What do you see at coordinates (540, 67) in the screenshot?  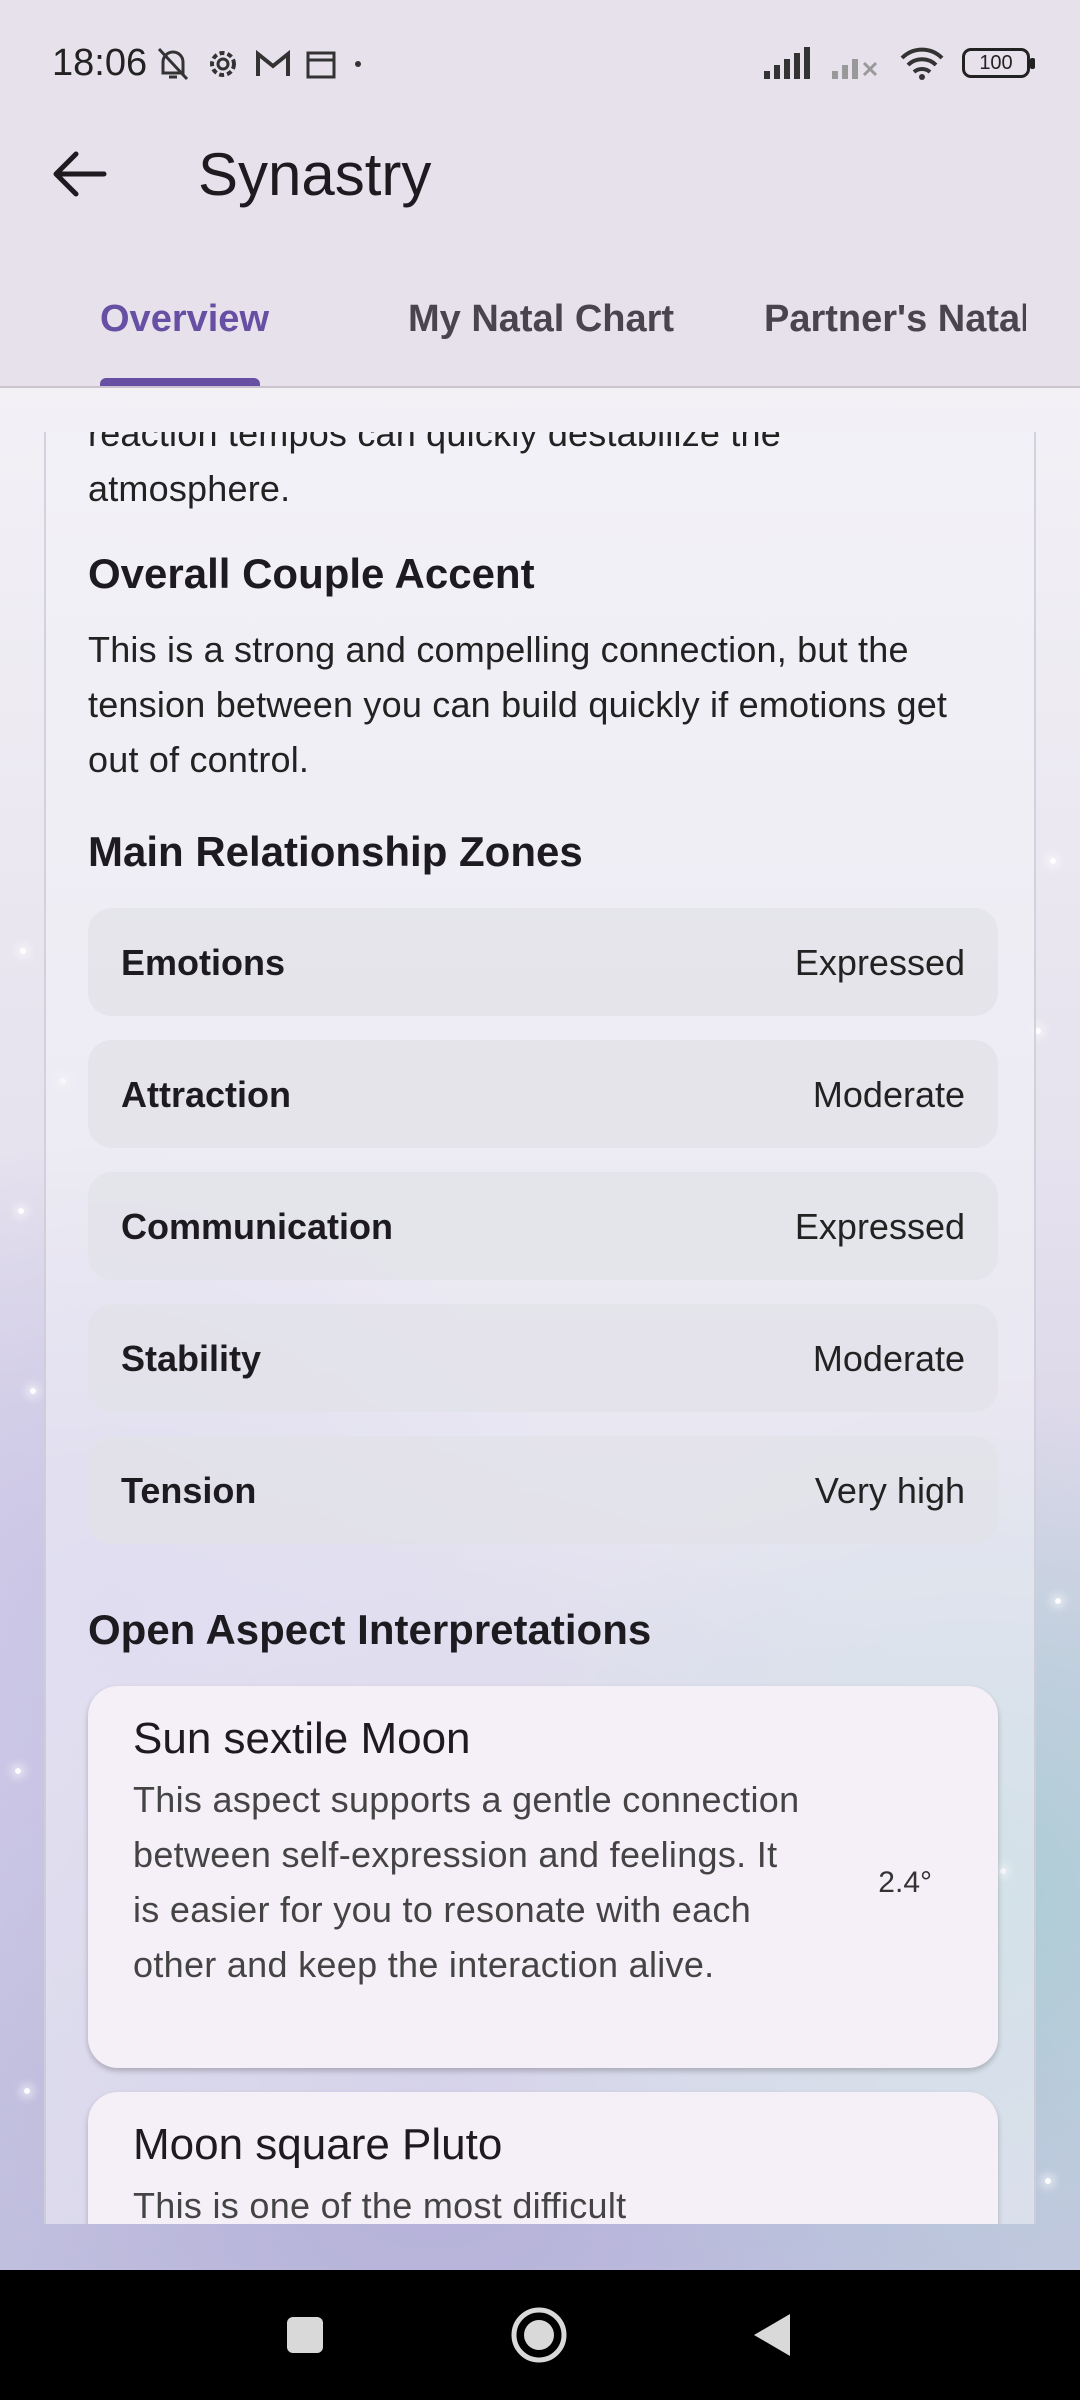 I see `status-bar: 18:06 100` at bounding box center [540, 67].